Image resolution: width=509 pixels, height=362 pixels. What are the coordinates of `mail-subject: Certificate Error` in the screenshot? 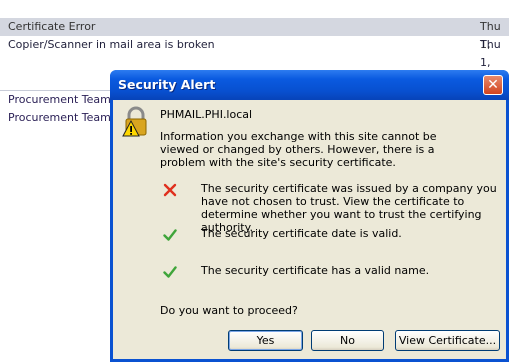 It's located at (52, 26).